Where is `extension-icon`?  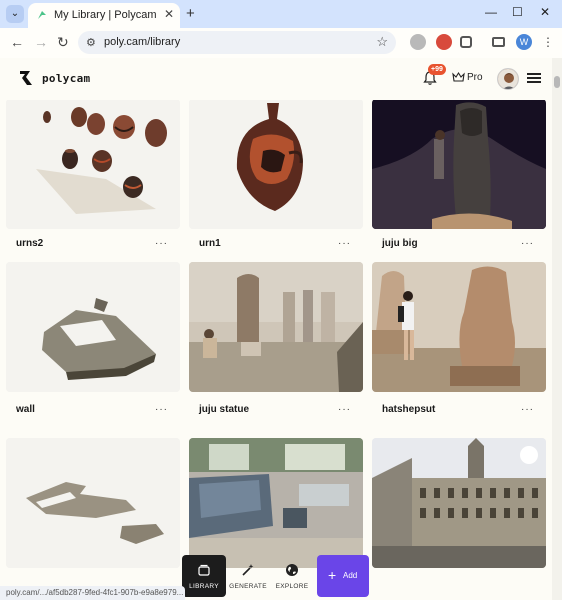 extension-icon is located at coordinates (418, 42).